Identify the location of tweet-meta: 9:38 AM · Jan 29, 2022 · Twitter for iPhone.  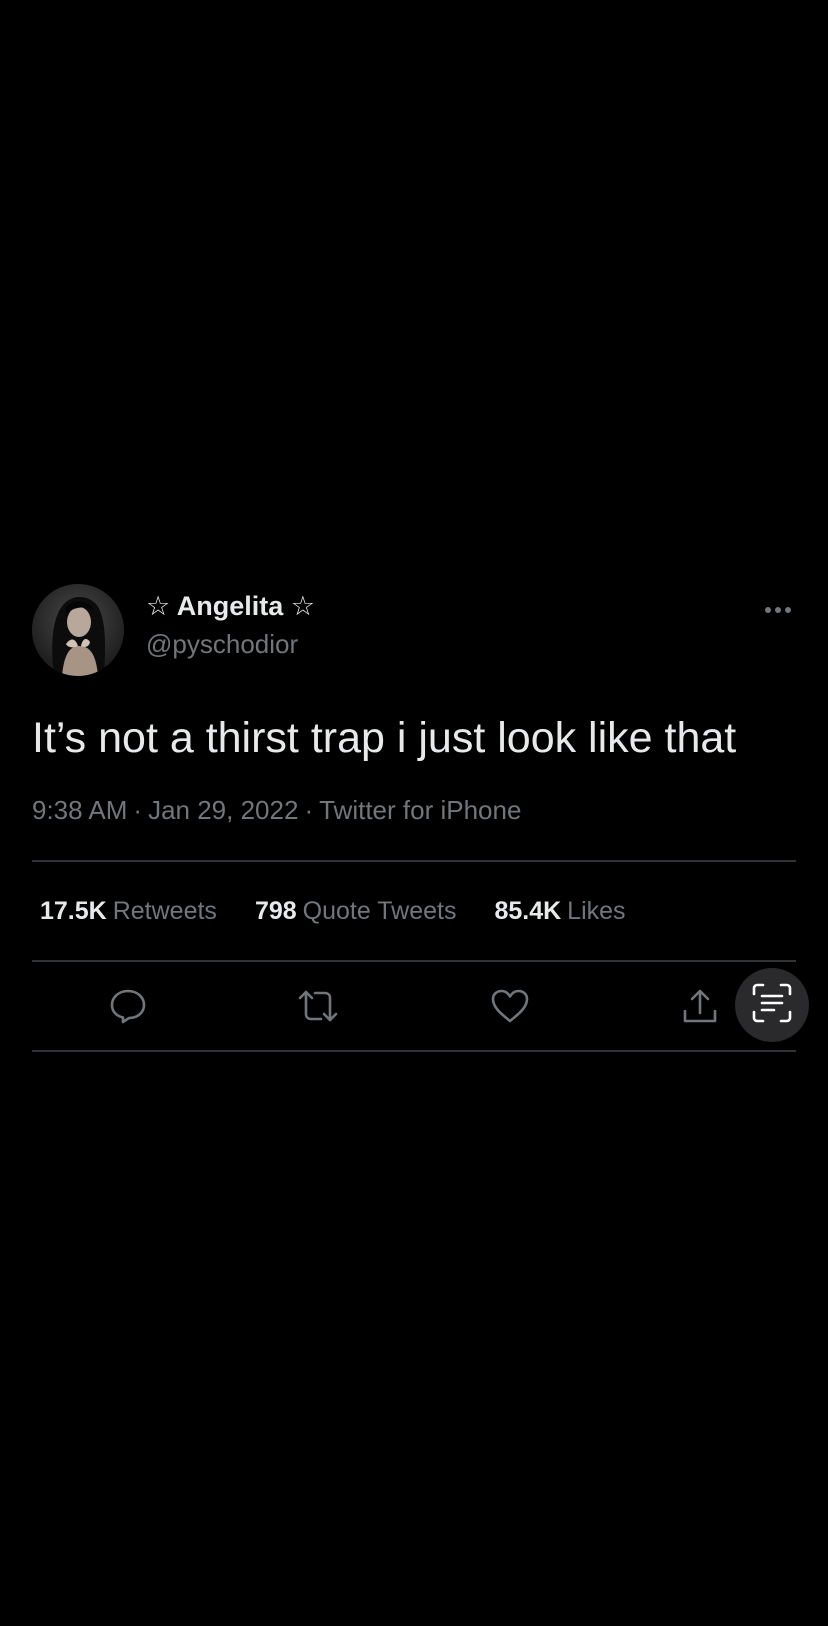
(414, 810).